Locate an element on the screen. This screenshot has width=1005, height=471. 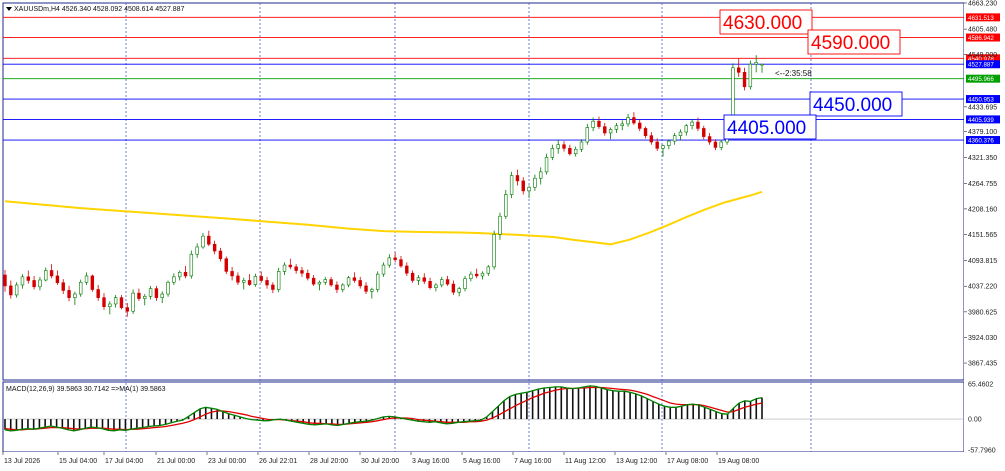
price-level-label: 4405.939 is located at coordinates (981, 120).